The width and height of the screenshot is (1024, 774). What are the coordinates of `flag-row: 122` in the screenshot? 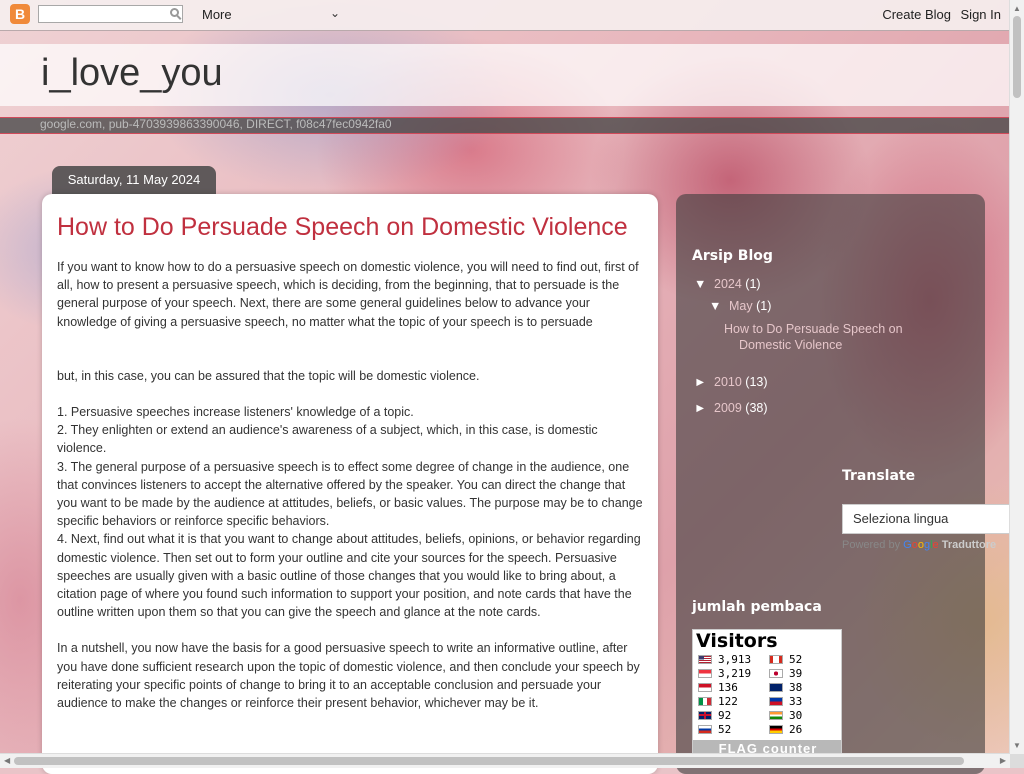 It's located at (724, 701).